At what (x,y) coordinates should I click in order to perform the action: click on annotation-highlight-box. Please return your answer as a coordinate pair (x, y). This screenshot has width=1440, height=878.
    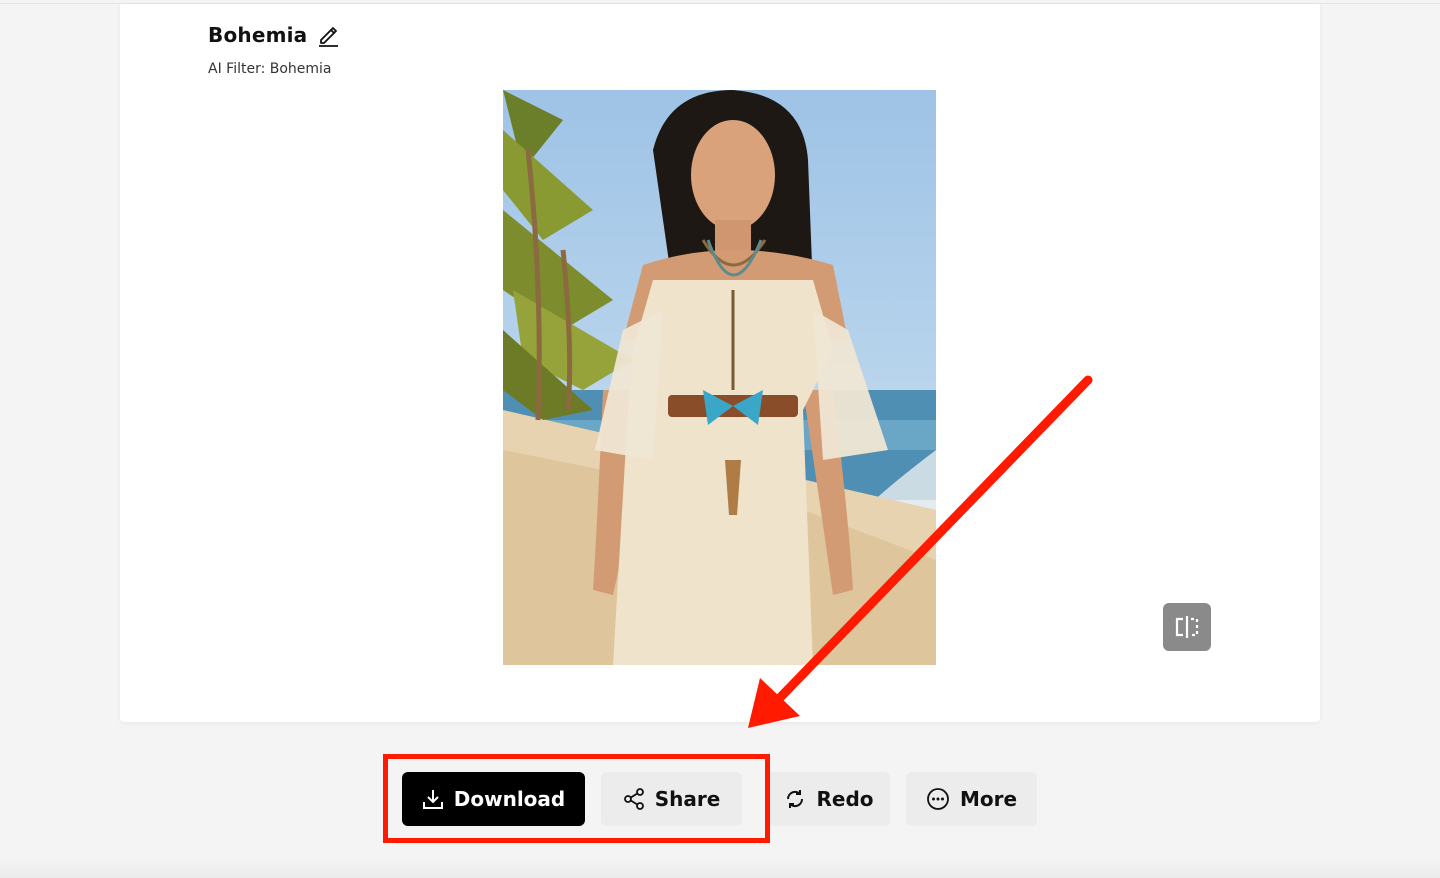
    Looking at the image, I should click on (576, 798).